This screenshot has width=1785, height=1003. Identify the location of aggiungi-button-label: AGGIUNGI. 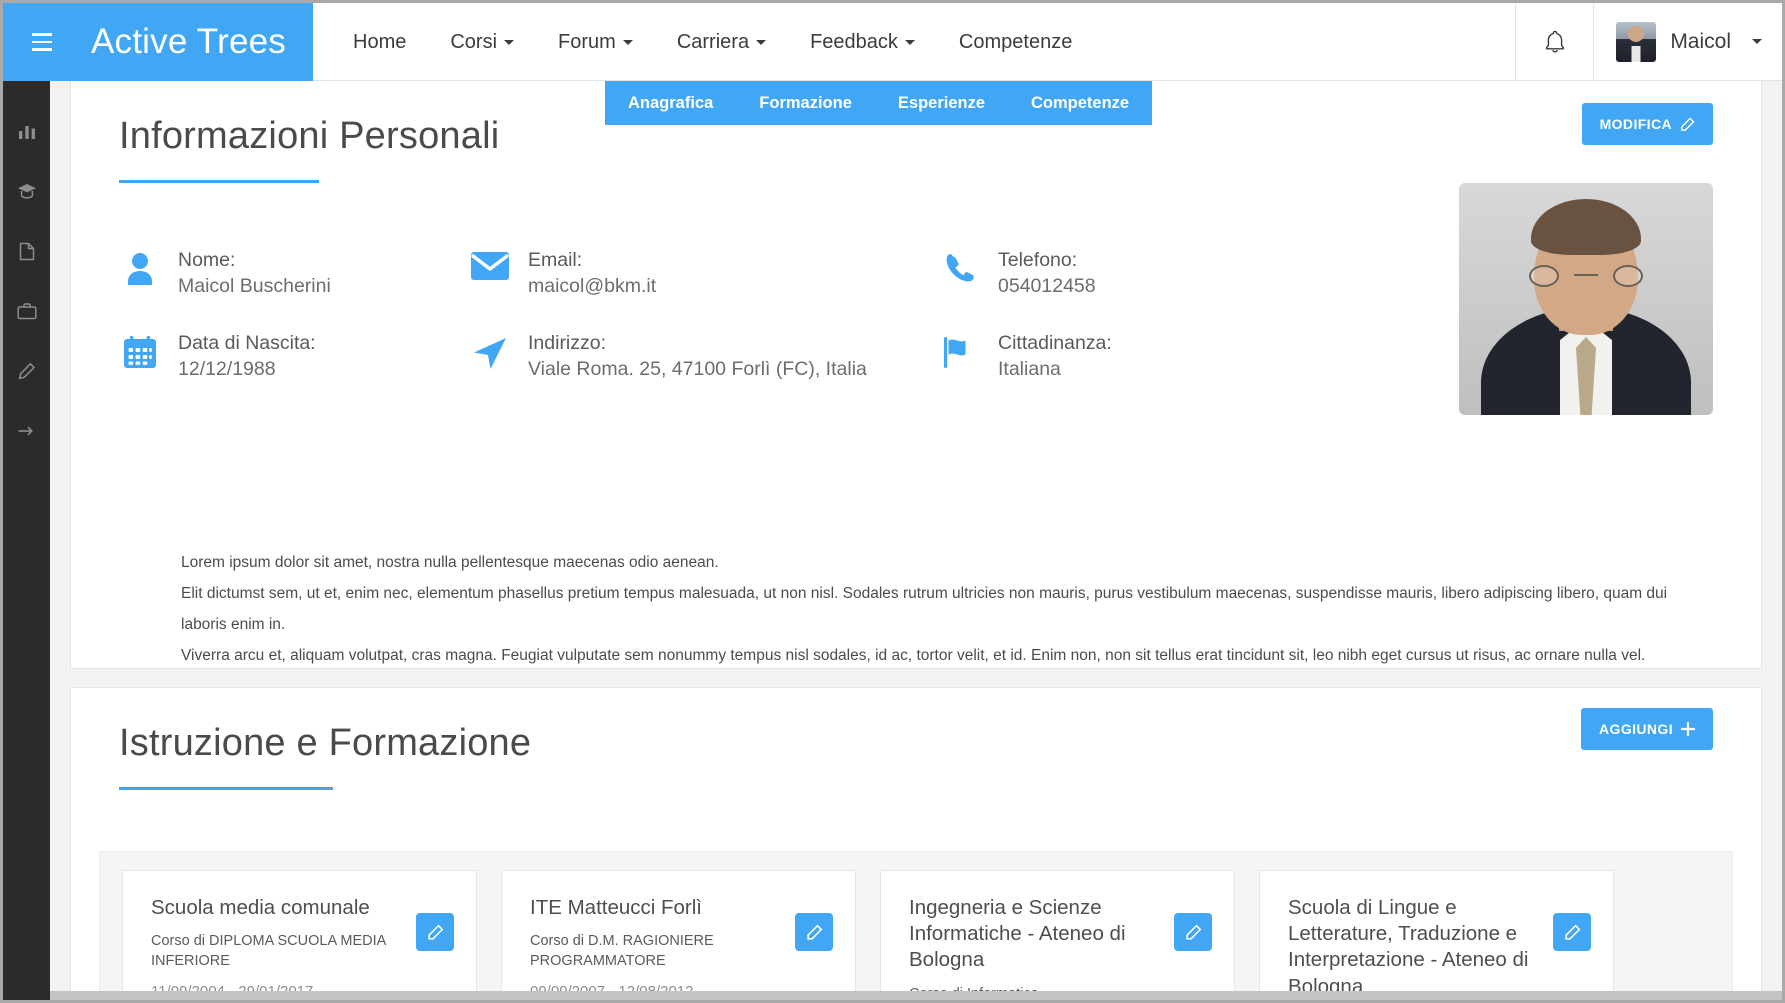
(1636, 729).